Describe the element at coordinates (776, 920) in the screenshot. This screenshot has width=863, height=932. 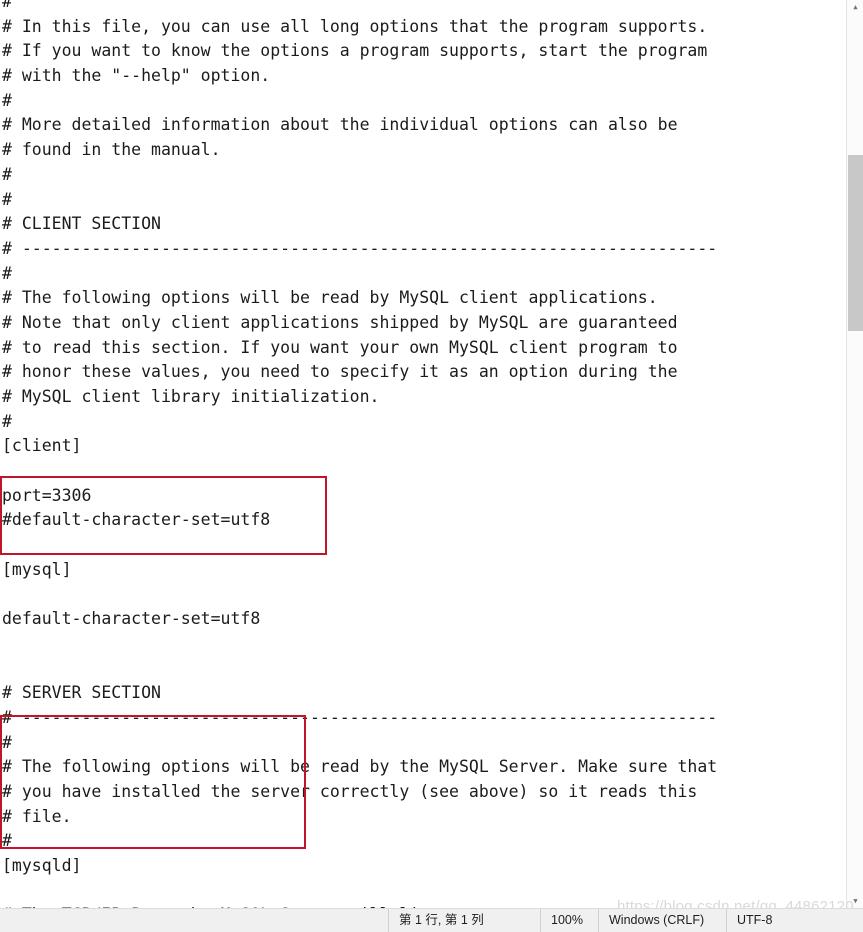
I see `status-encoding: UTF-8` at that location.